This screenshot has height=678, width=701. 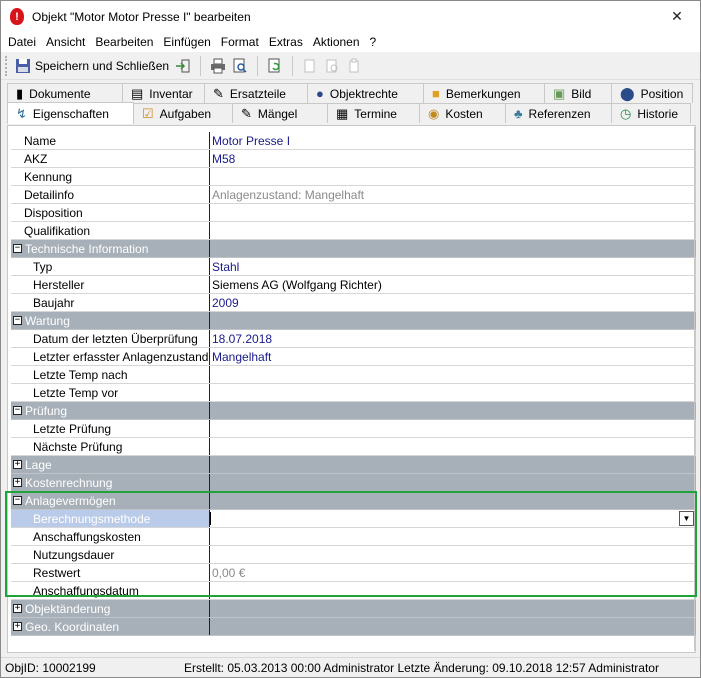 I want to click on property-row: Typ Stahl, so click(x=353, y=267).